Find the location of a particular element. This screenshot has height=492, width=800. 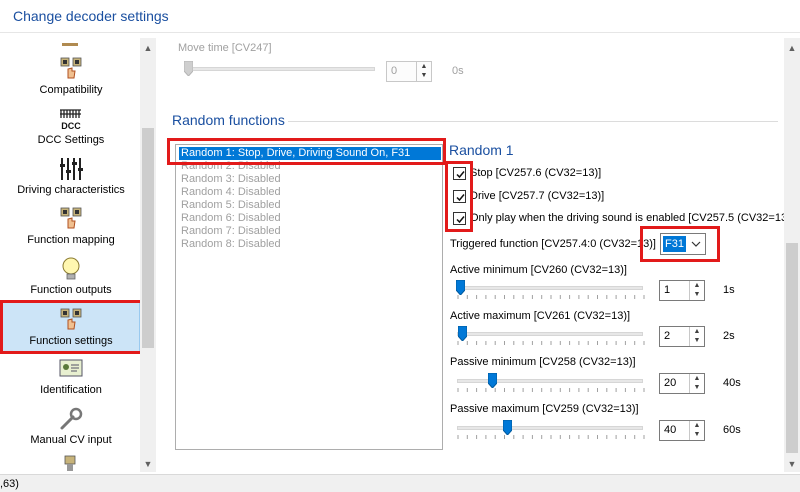

passive-maximum-unit: 60s is located at coordinates (732, 430).